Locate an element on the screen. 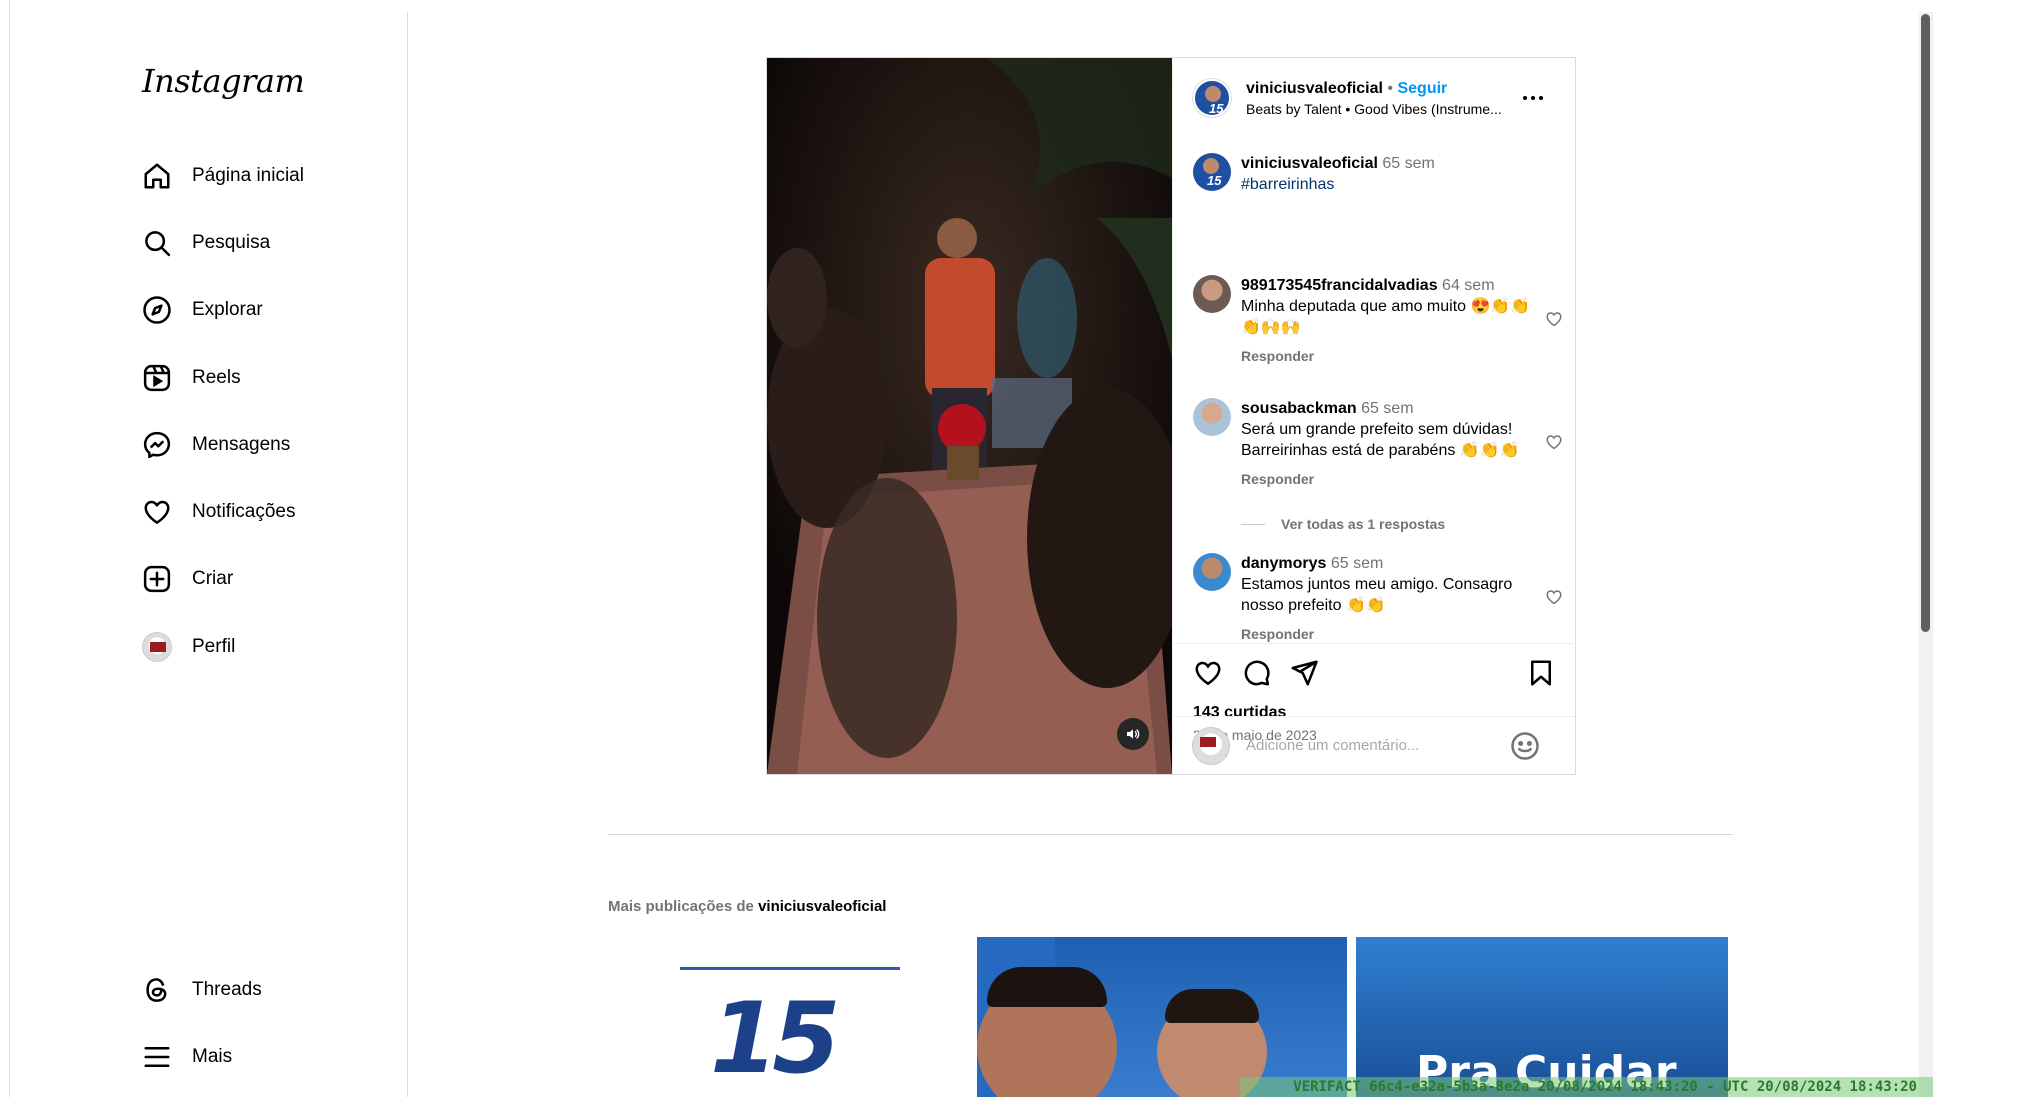 Image resolution: width=2025 pixels, height=1097 pixels. sidebar-item-label: Reels is located at coordinates (216, 377).